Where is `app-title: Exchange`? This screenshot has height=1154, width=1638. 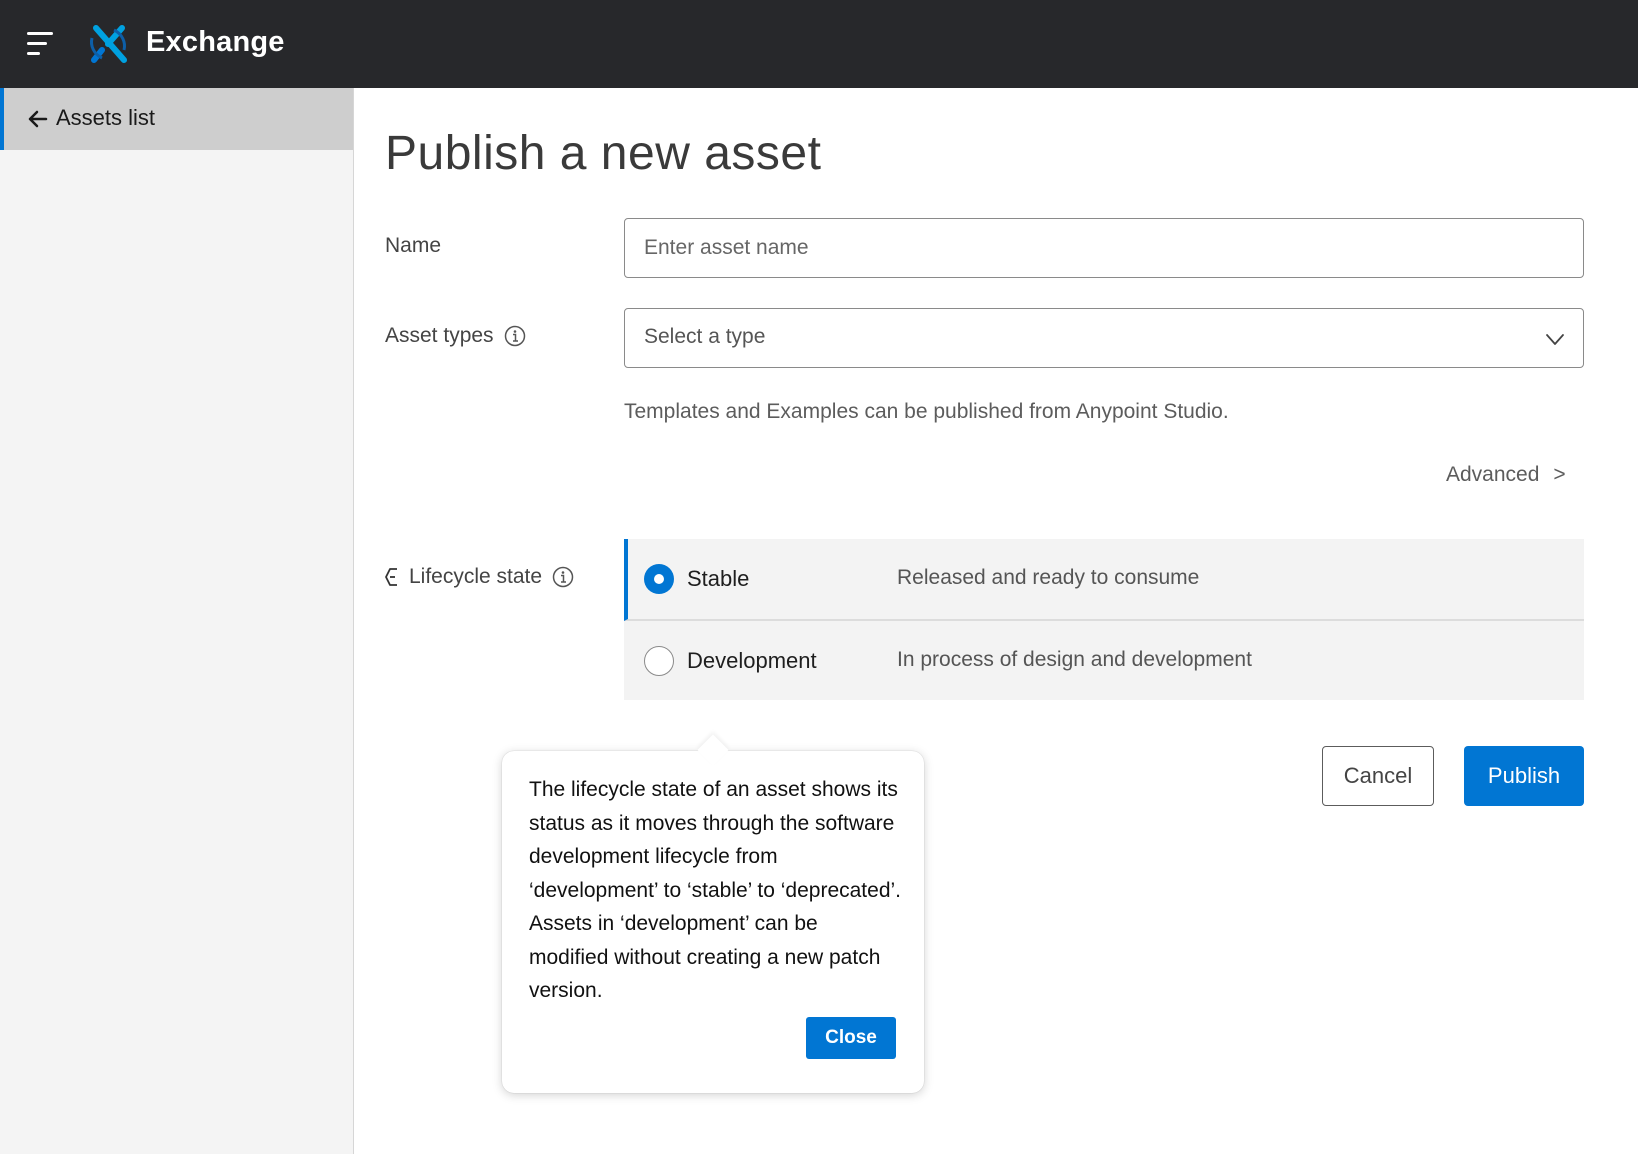
app-title: Exchange is located at coordinates (215, 42).